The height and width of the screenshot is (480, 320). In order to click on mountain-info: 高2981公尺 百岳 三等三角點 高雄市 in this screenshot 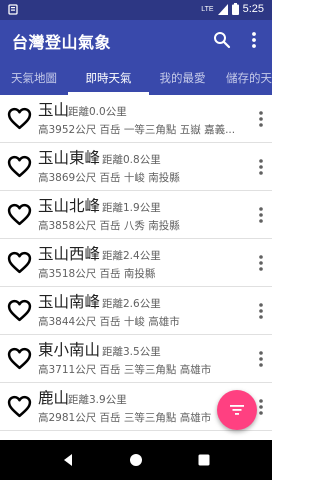, I will do `click(125, 418)`.